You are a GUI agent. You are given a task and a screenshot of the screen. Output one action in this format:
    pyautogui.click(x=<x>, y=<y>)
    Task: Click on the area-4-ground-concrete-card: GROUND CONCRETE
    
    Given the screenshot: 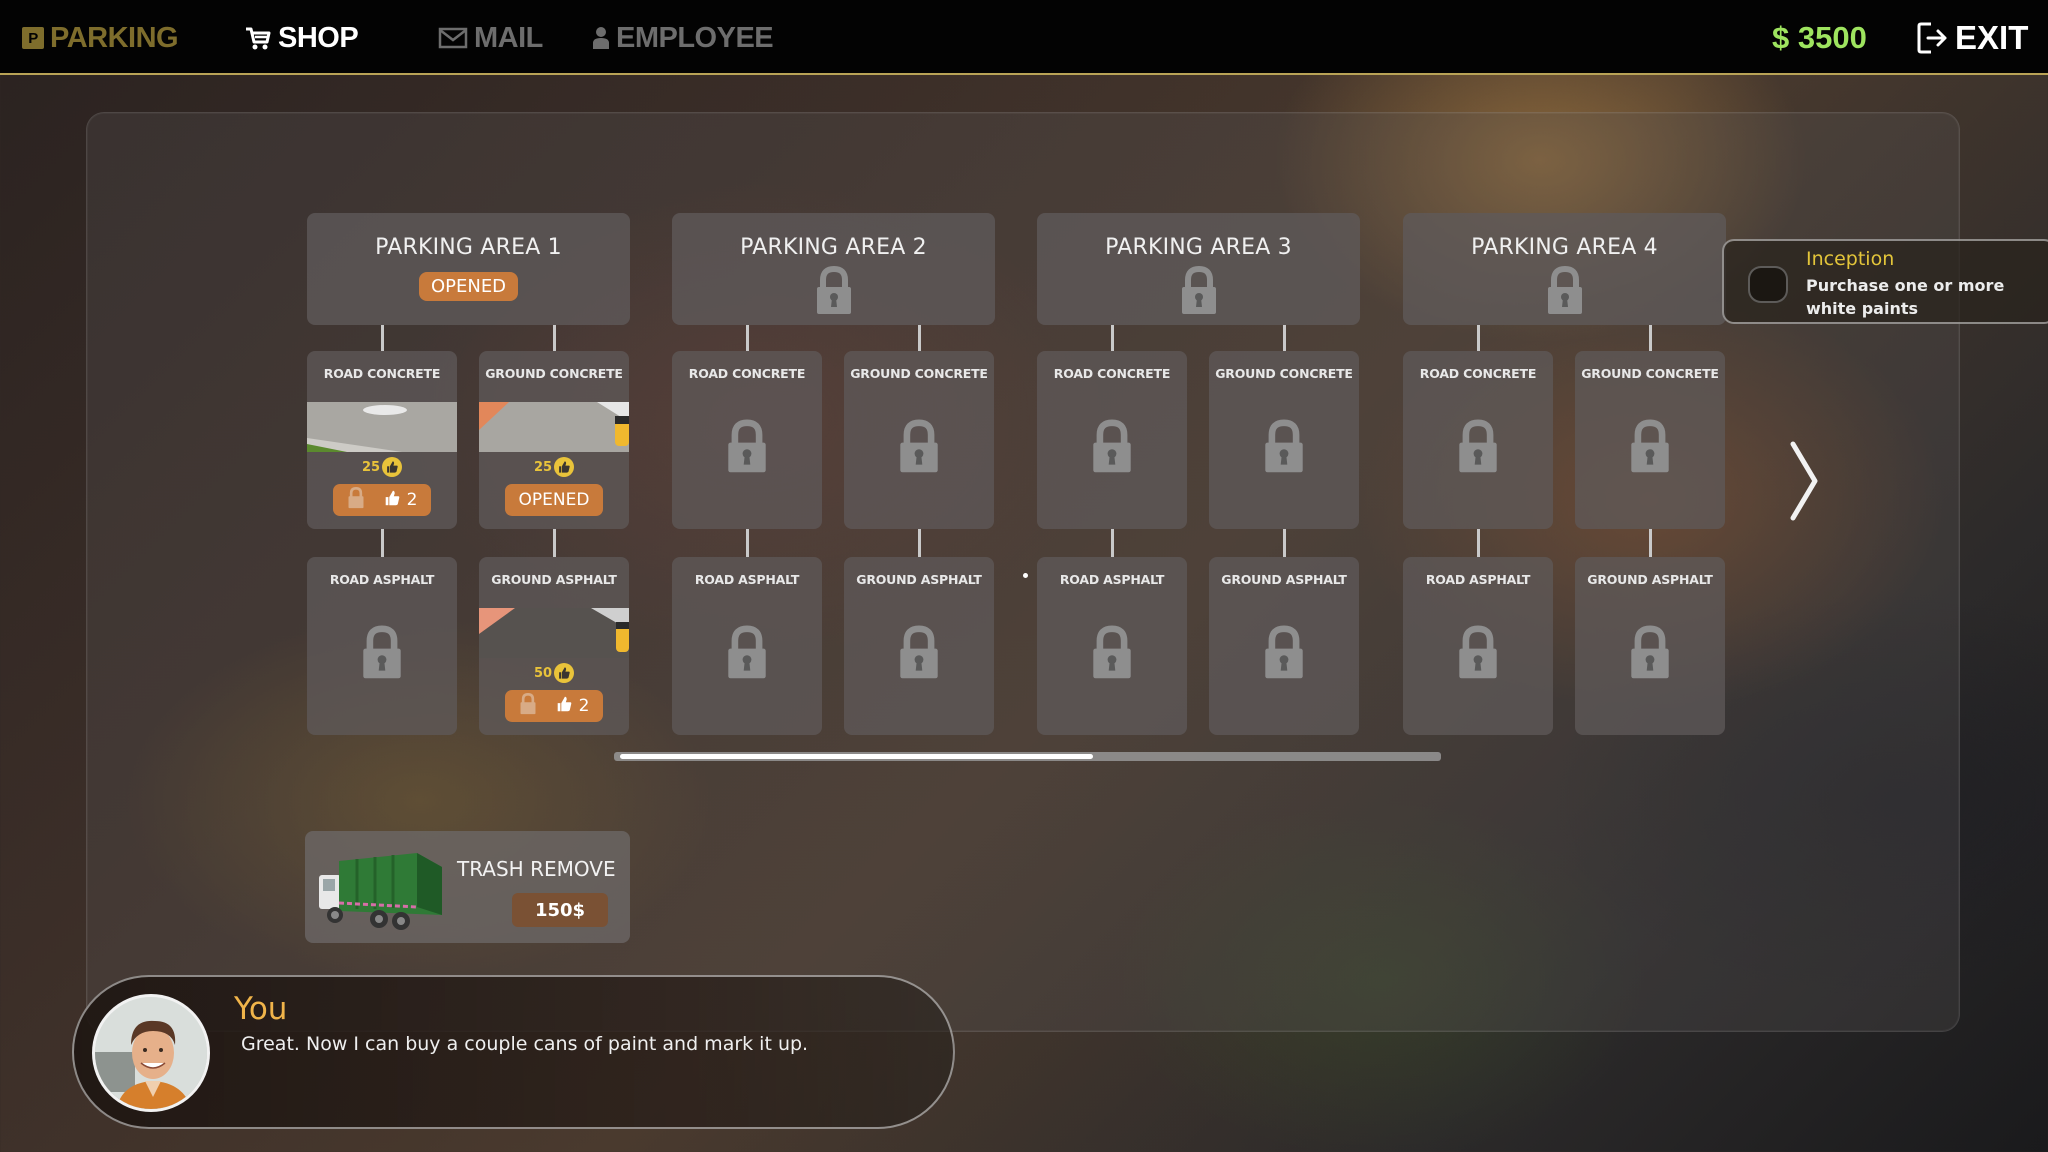 What is the action you would take?
    pyautogui.click(x=1650, y=440)
    